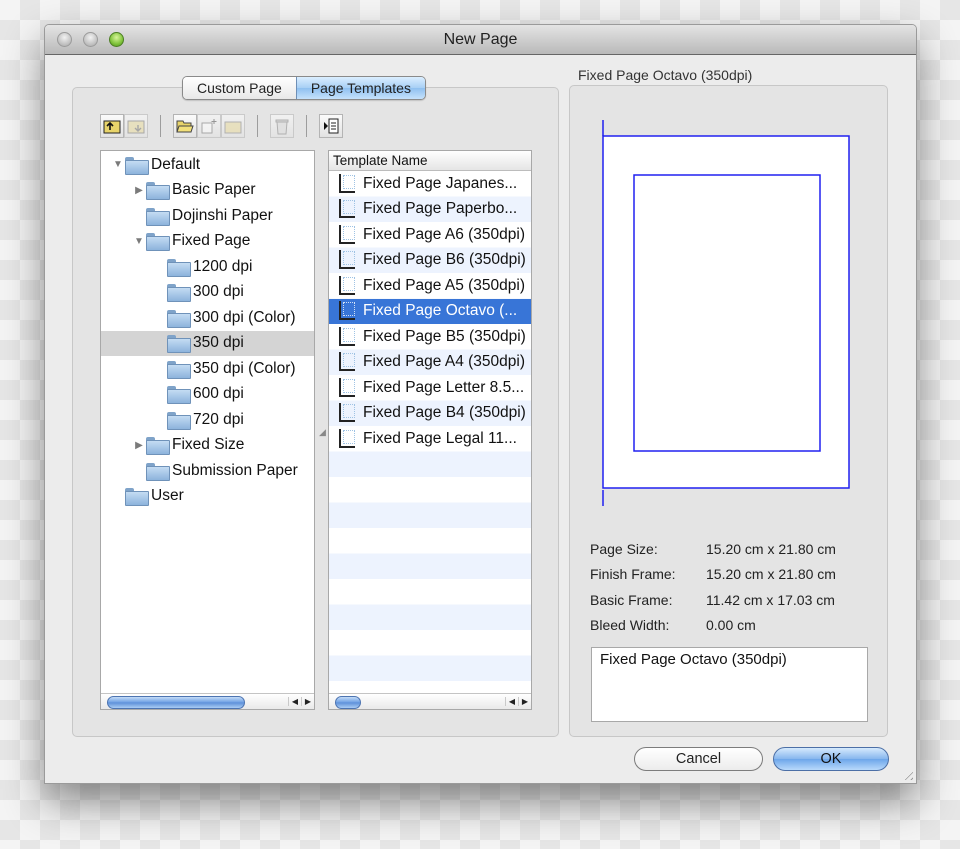 Image resolution: width=960 pixels, height=849 pixels. I want to click on tree-item: ▶ Fixed Size, so click(207, 445).